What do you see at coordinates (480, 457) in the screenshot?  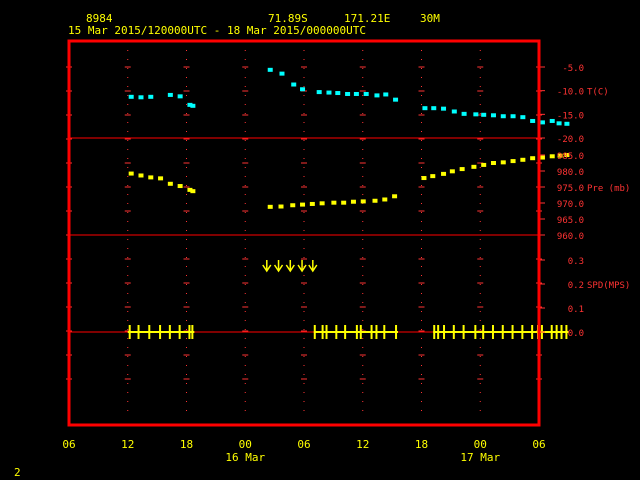 I see `date-label: 17 Mar` at bounding box center [480, 457].